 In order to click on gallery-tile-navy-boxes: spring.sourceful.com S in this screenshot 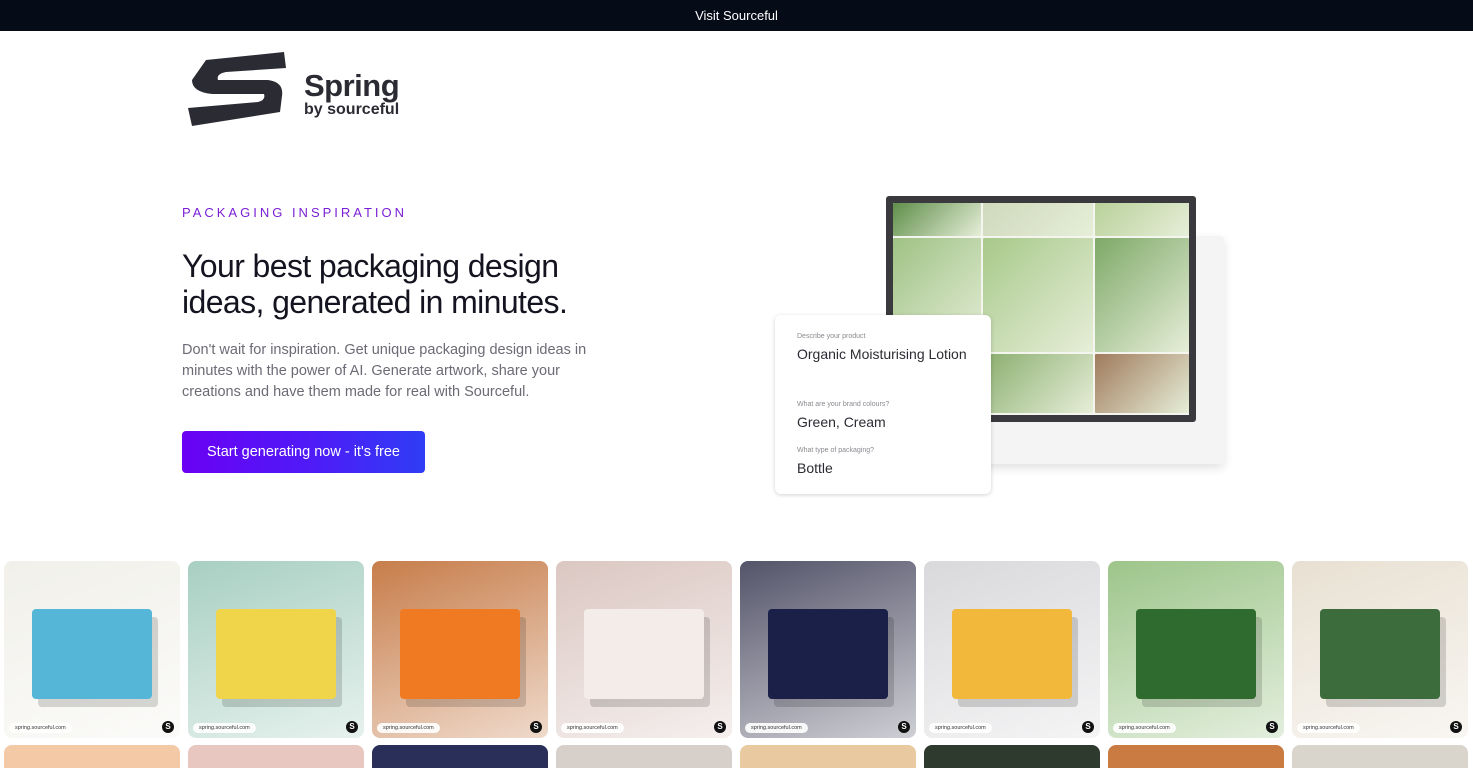, I will do `click(828, 649)`.